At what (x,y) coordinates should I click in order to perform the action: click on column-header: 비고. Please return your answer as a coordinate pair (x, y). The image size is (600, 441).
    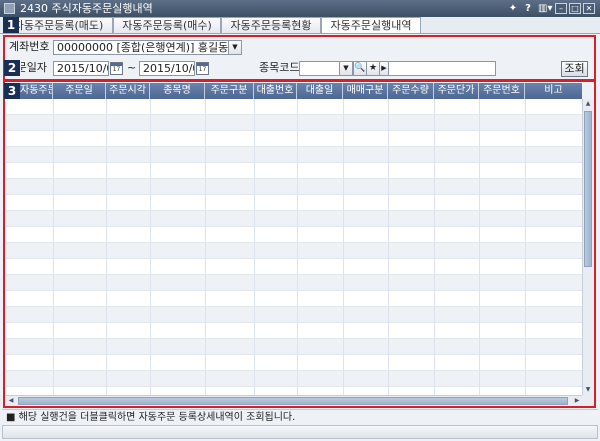
    Looking at the image, I should click on (553, 91).